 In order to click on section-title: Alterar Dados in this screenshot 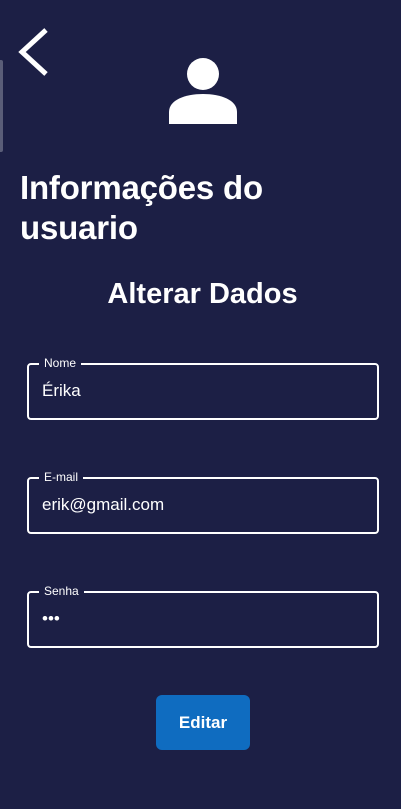, I will do `click(202, 294)`.